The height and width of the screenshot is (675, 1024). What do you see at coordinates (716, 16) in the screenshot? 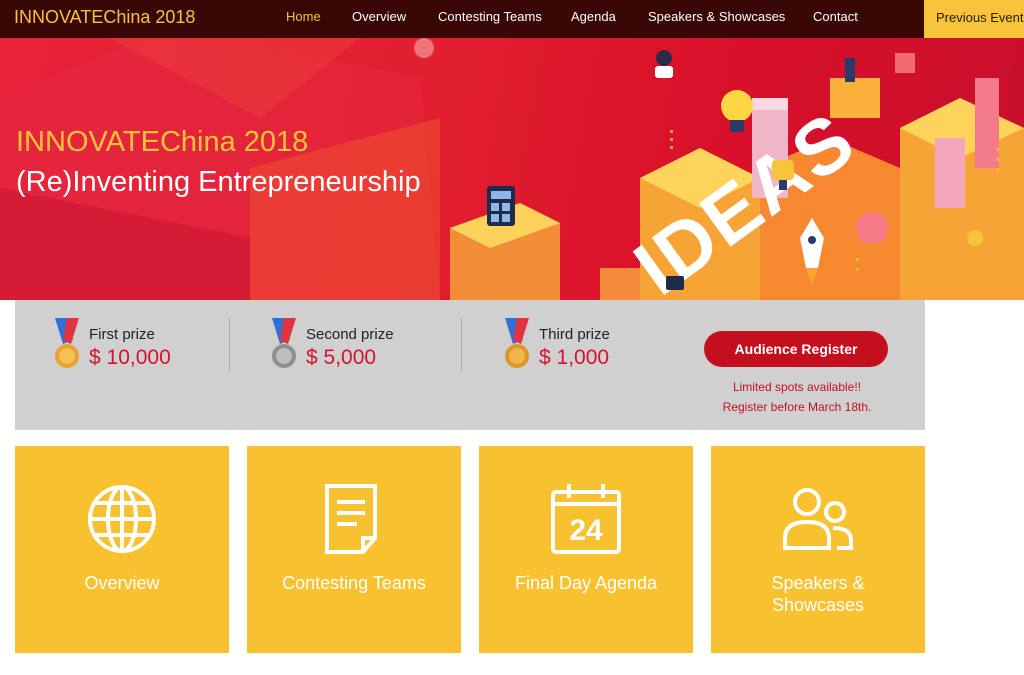
I see `nav-item-speakers-showcases: Speakers & Showcases` at bounding box center [716, 16].